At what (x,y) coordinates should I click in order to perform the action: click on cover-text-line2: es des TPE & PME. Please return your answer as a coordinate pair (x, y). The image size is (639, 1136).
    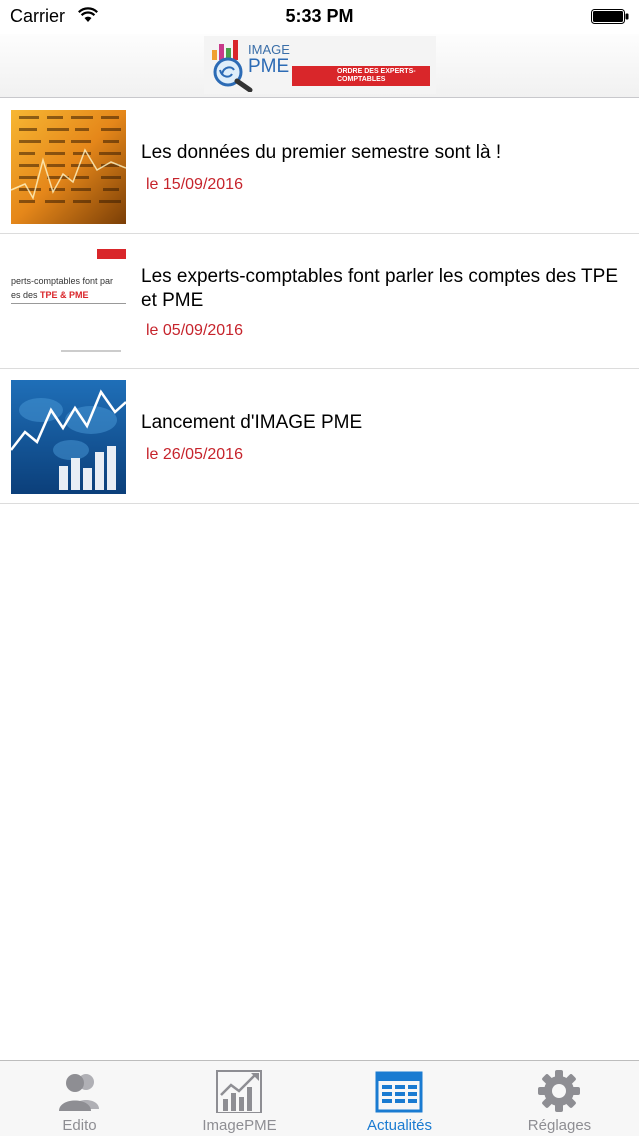
    Looking at the image, I should click on (68, 295).